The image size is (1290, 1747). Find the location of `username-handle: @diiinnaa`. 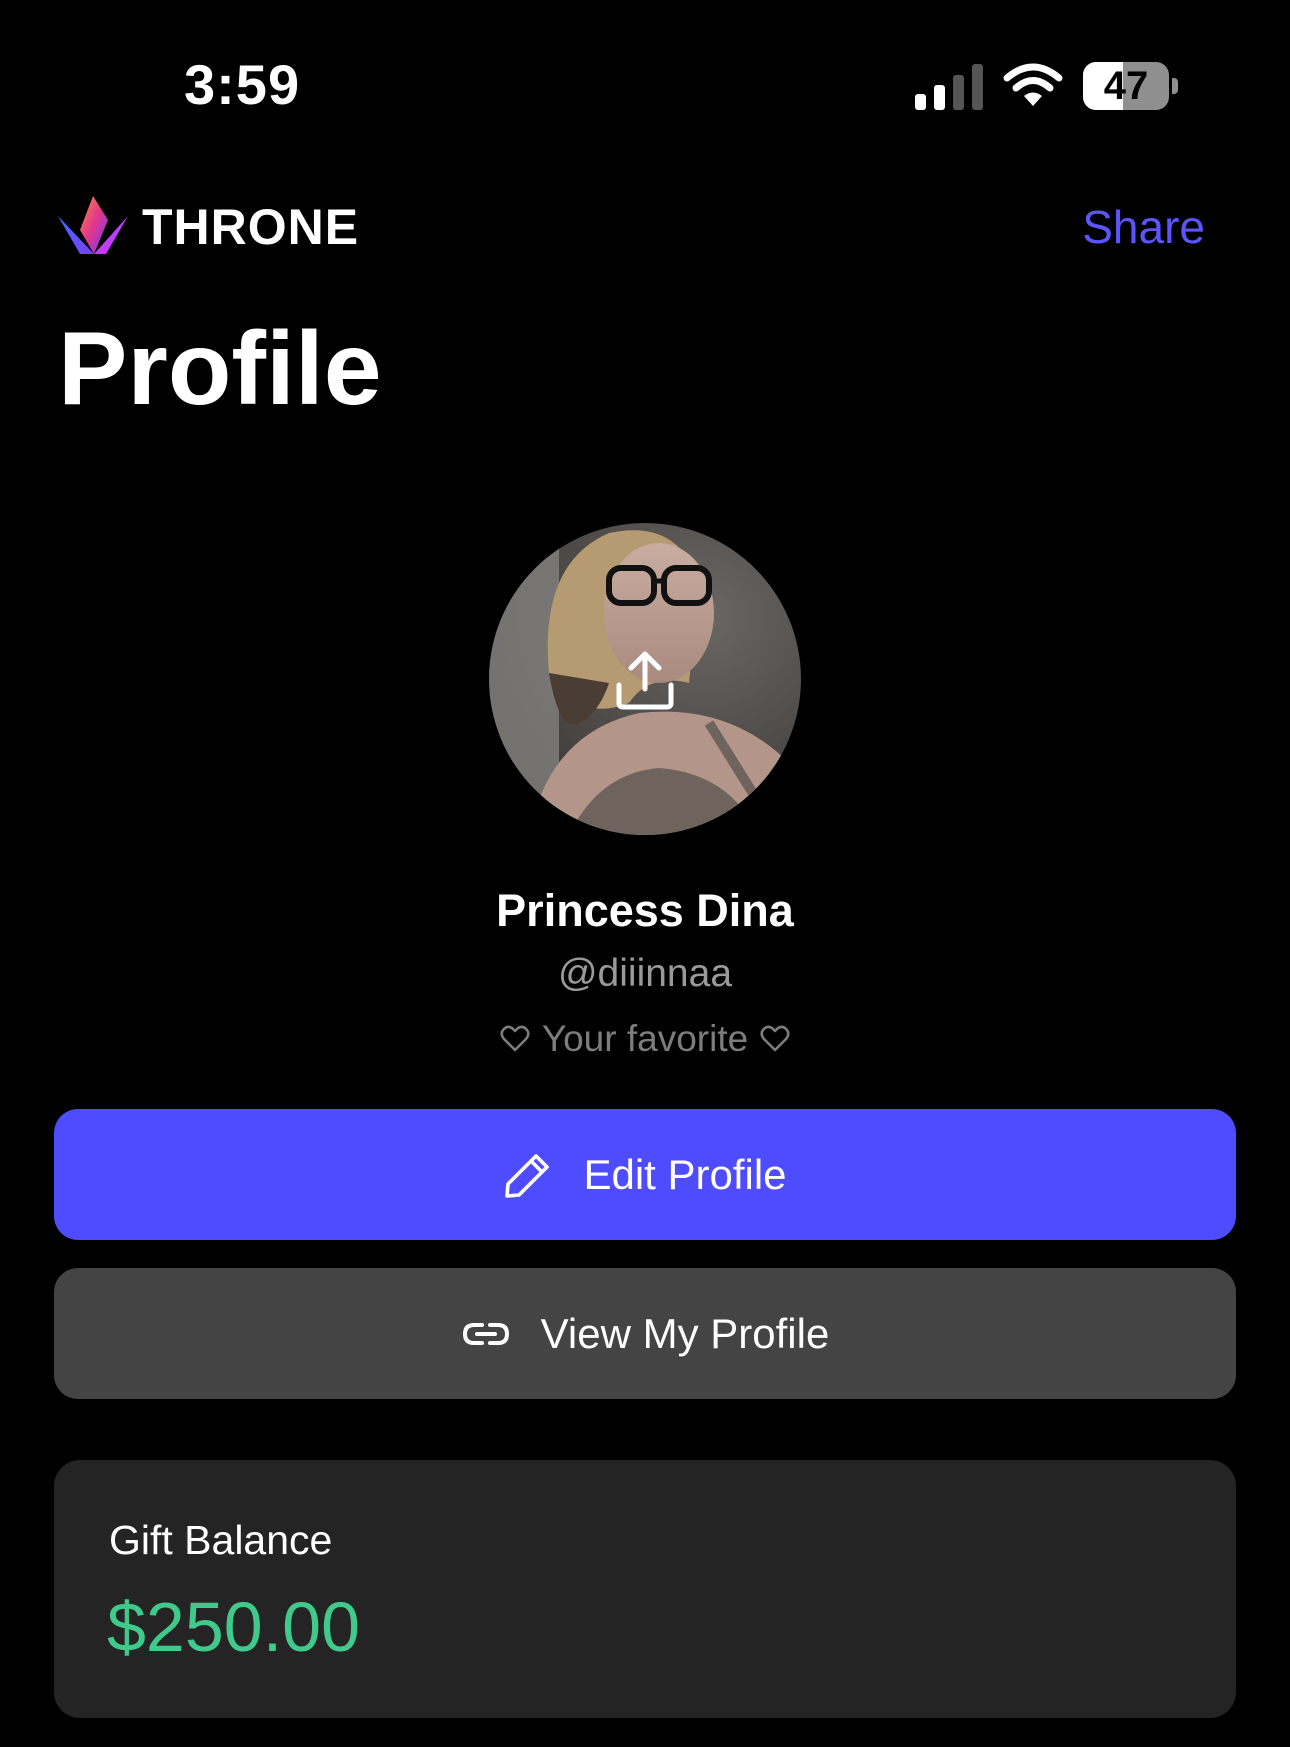

username-handle: @diiinnaa is located at coordinates (645, 973).